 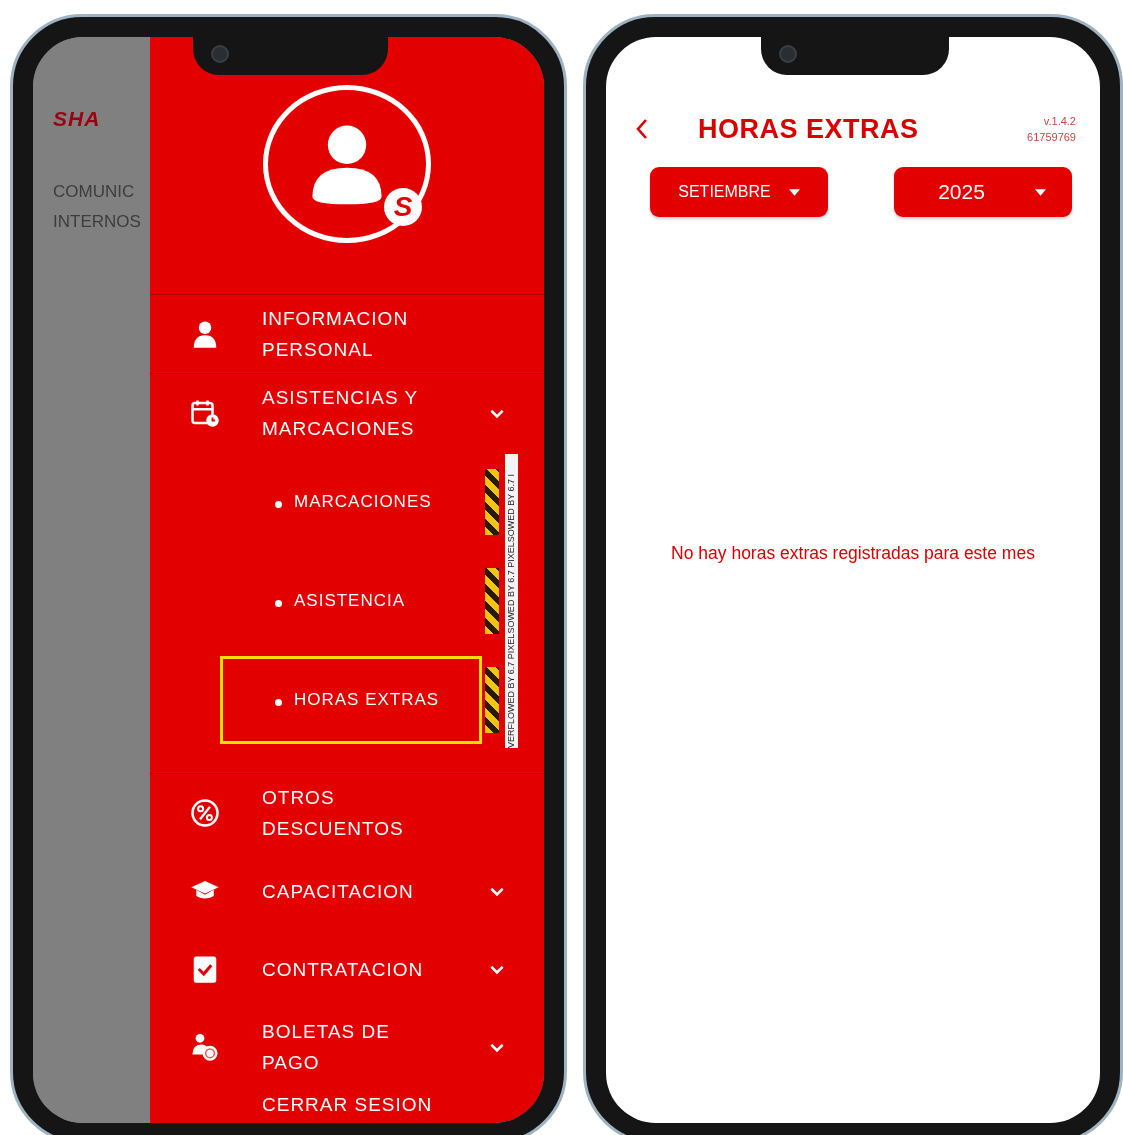 I want to click on drawer-menu-item: INFORMACION PERSONAL, so click(x=347, y=334).